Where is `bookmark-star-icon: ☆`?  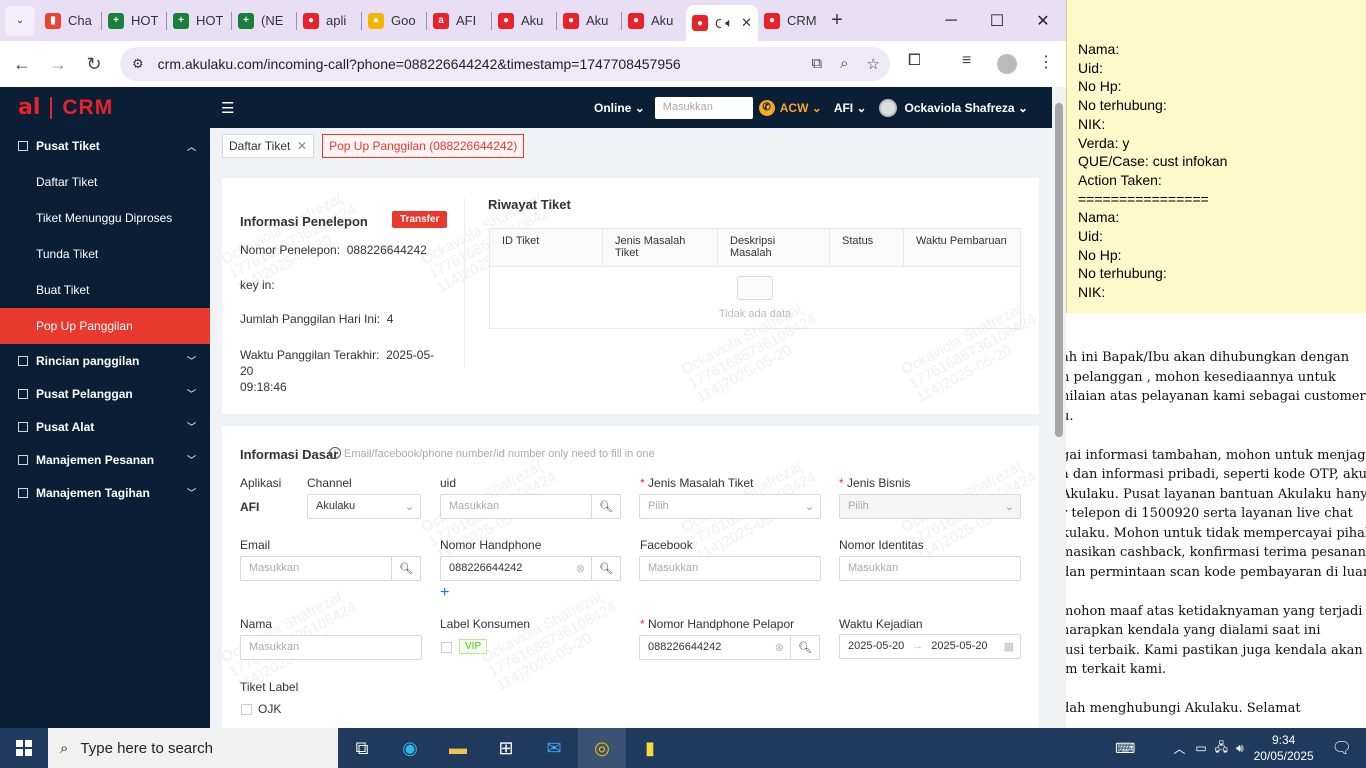
bookmark-star-icon: ☆ is located at coordinates (873, 64).